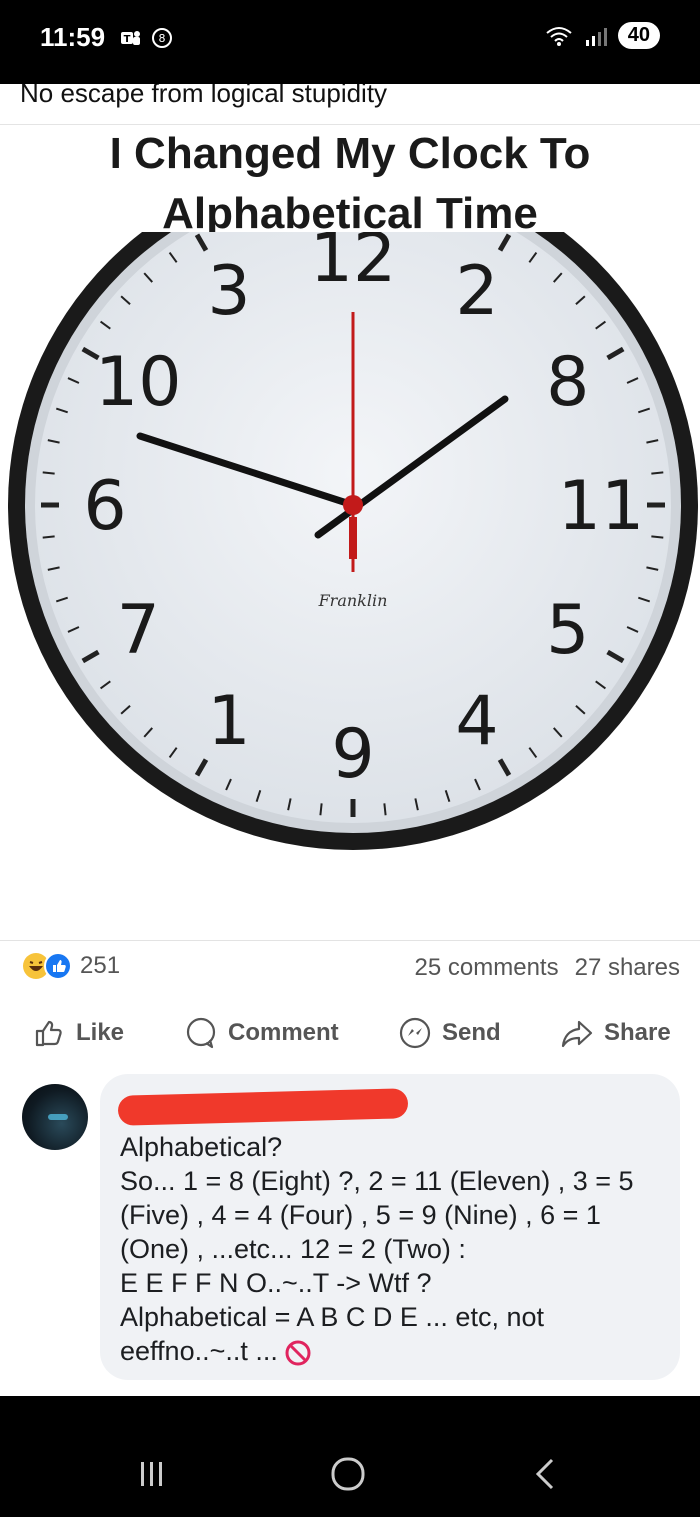 This screenshot has height=1517, width=700. Describe the element at coordinates (204, 96) in the screenshot. I see `post-caption: No escape from logical stupidity` at that location.